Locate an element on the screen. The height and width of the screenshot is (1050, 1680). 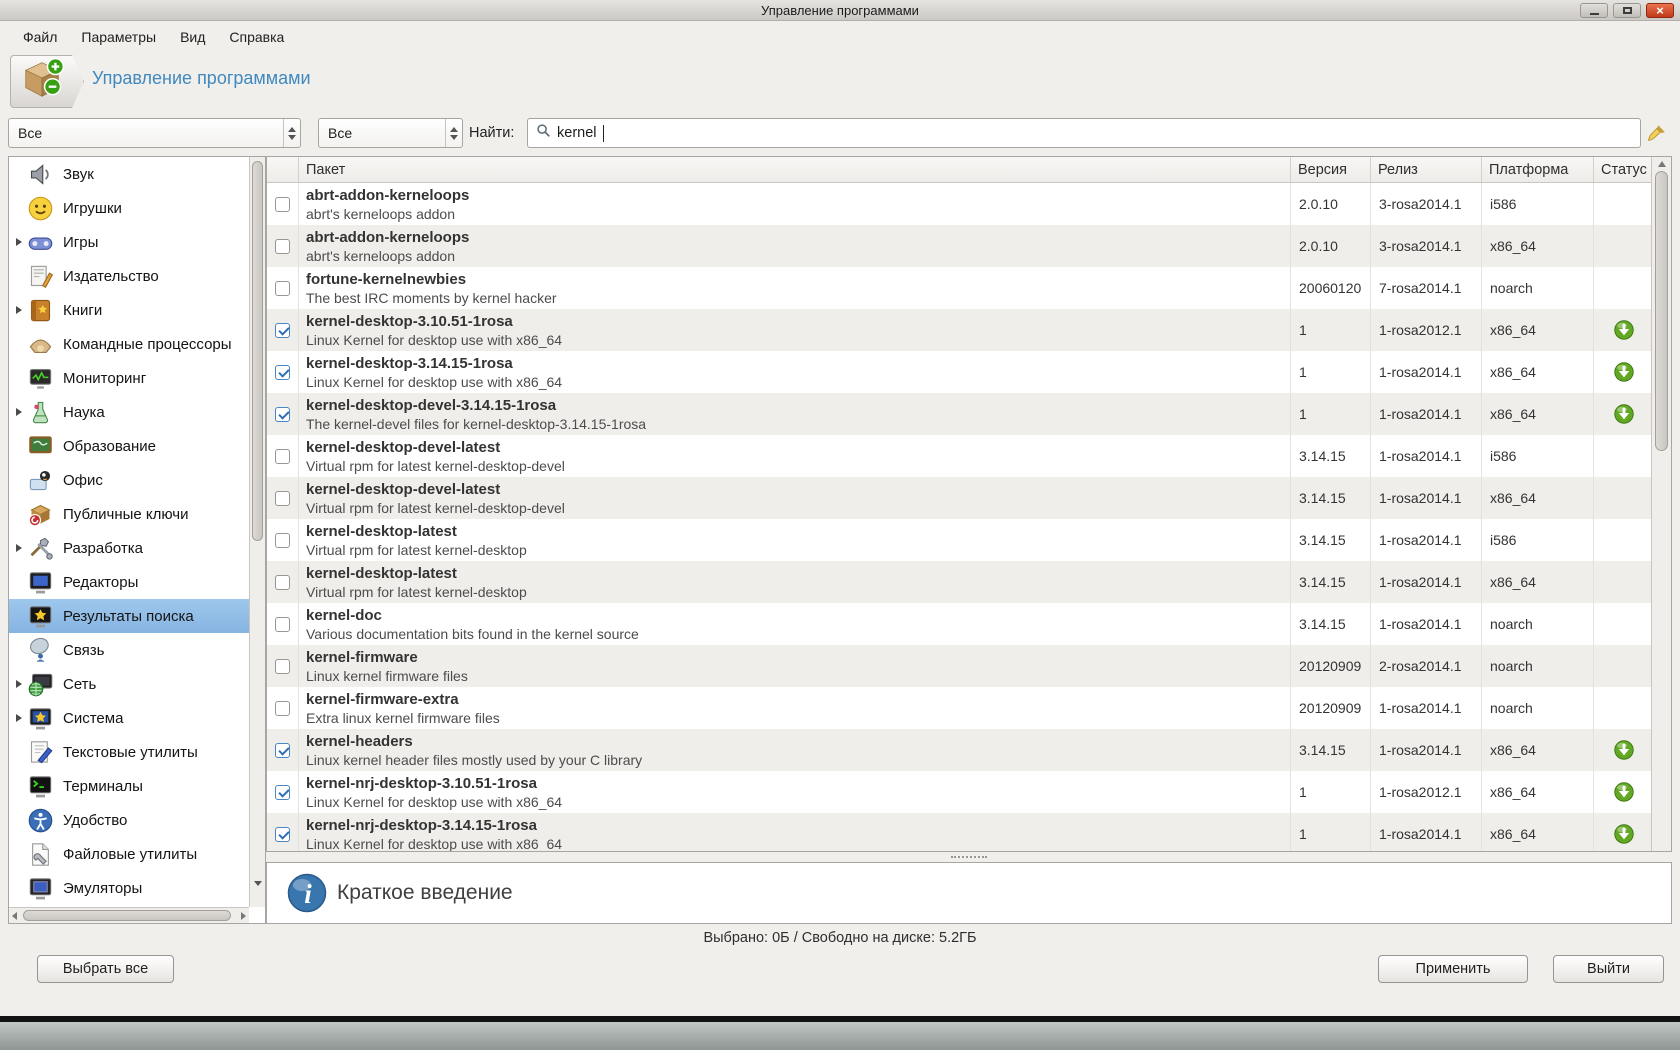
state-filter-select: Все is located at coordinates (390, 133).